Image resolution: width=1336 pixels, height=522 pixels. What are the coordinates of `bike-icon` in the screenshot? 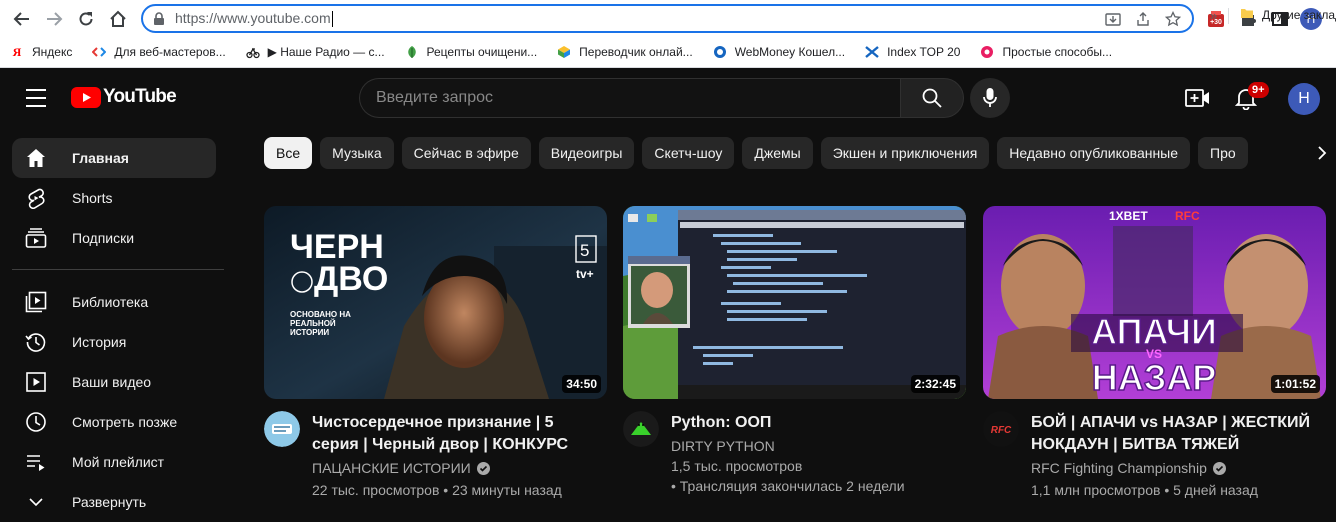 It's located at (253, 52).